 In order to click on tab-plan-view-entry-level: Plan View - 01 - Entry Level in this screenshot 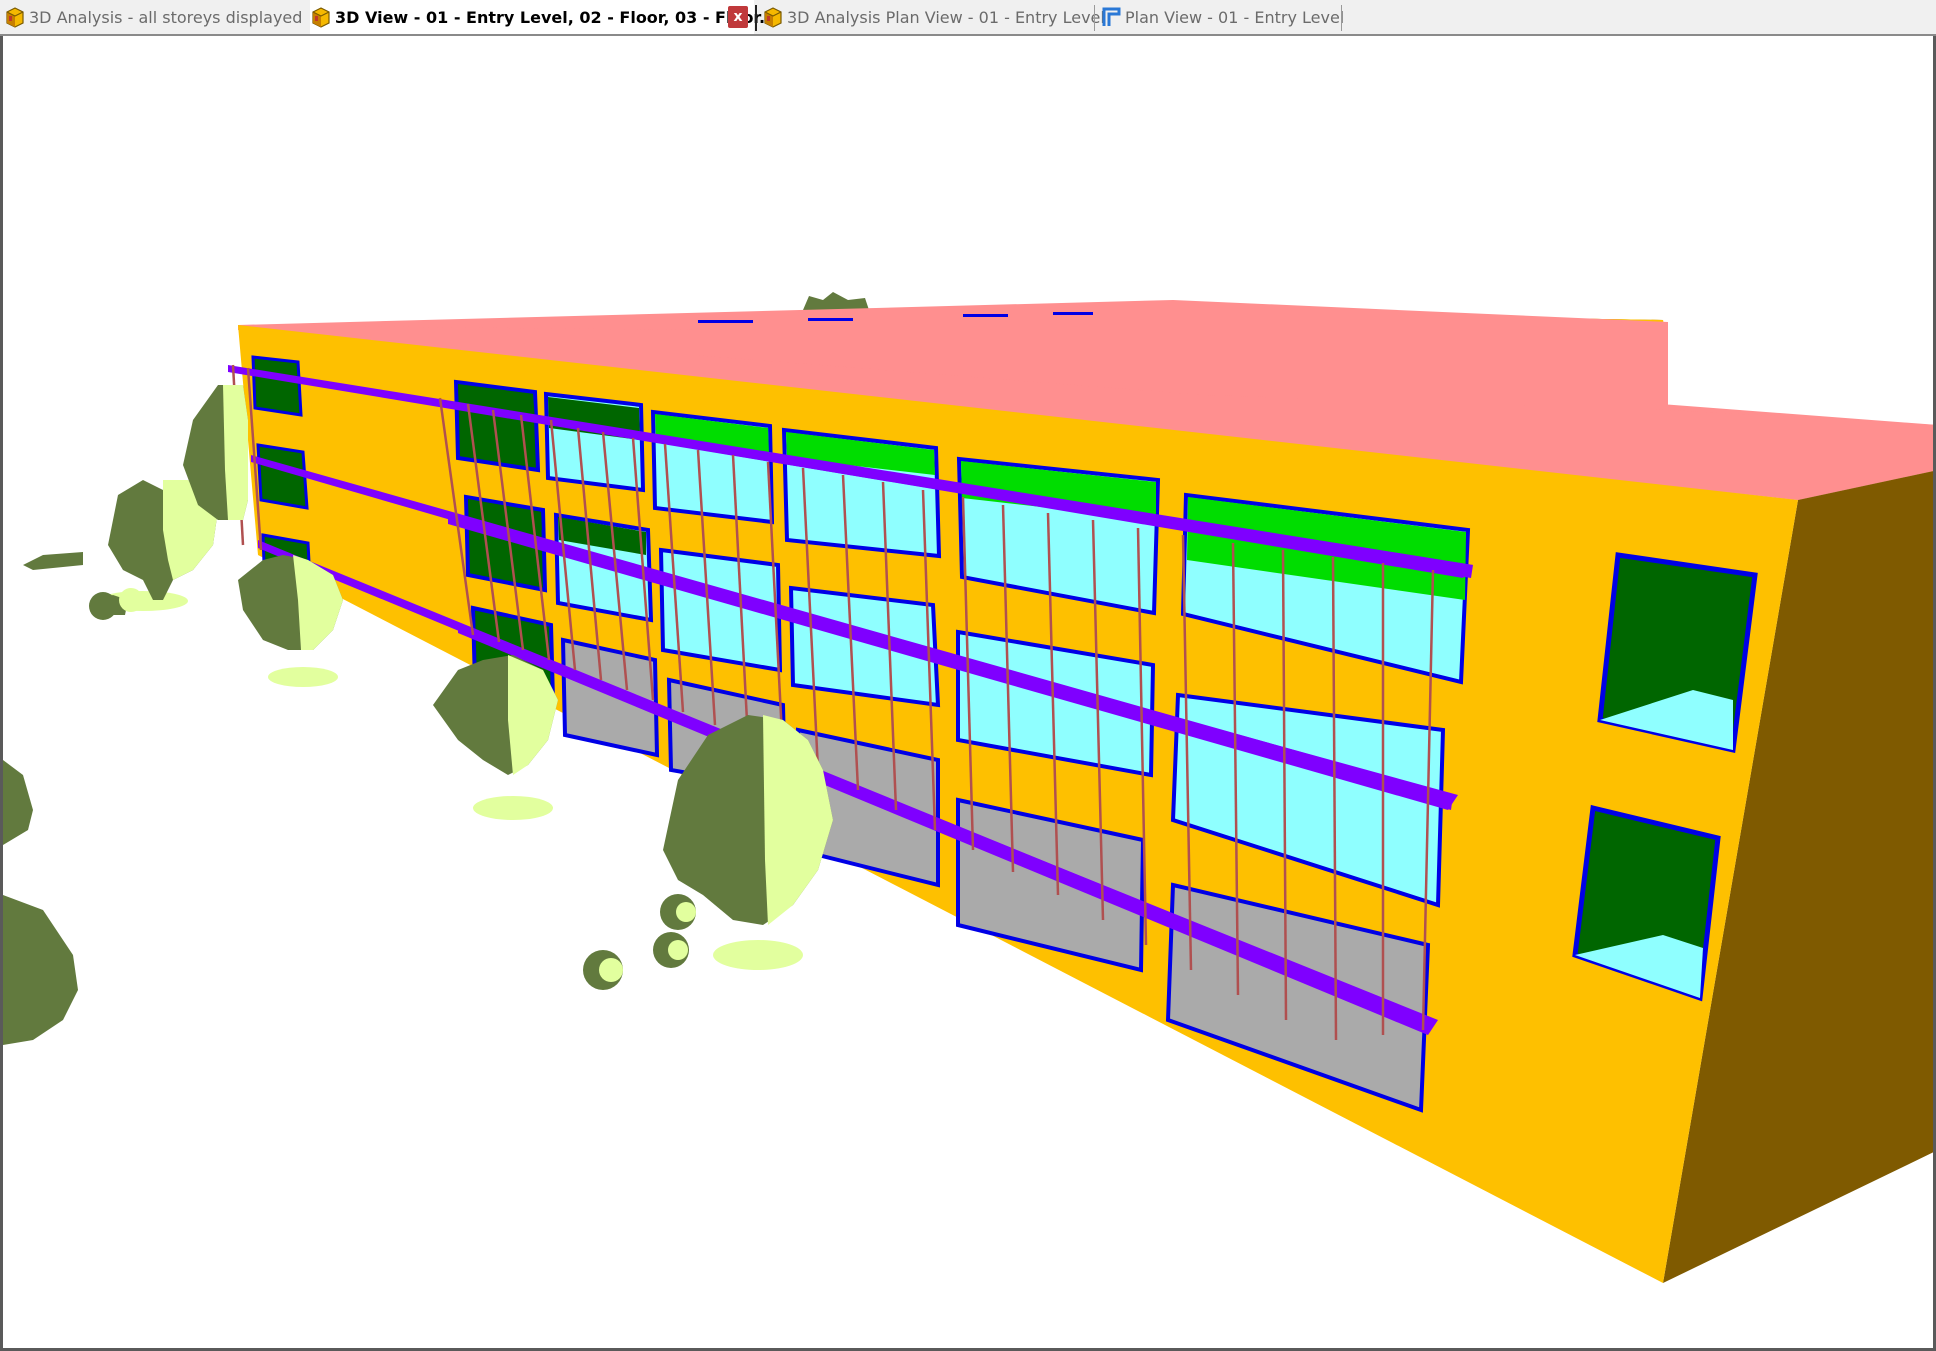, I will do `click(1222, 17)`.